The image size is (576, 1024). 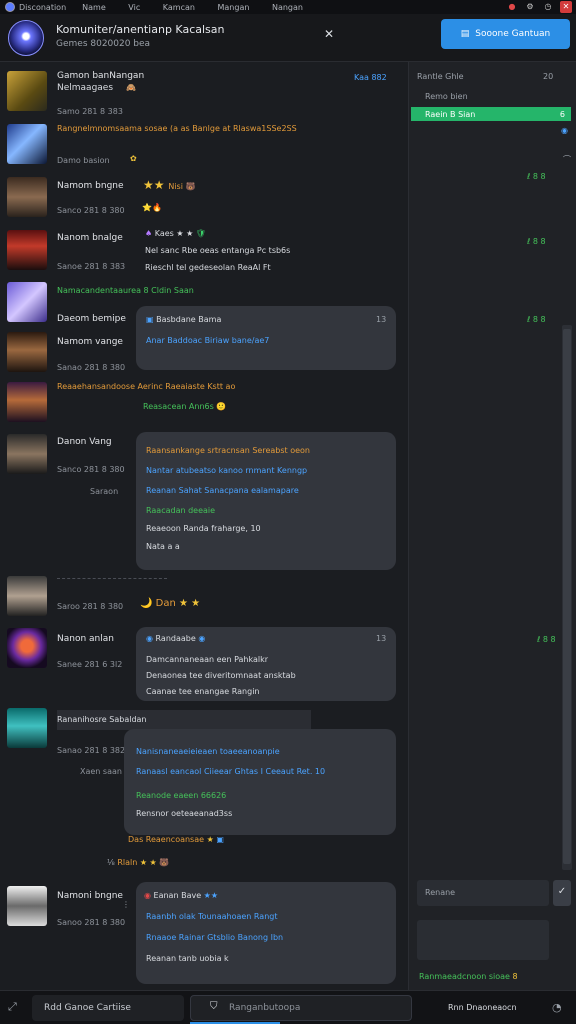 What do you see at coordinates (207, 659) in the screenshot?
I see `message-text: Damcannaneaan een Pahkalkr` at bounding box center [207, 659].